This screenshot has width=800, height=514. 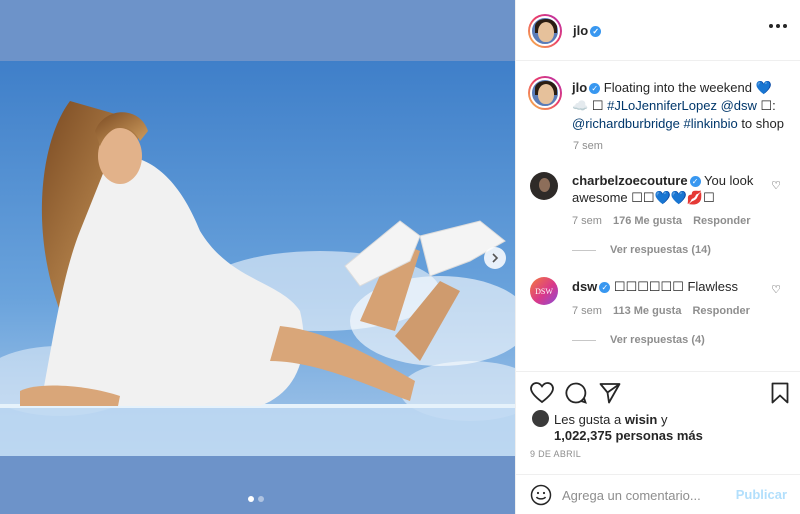 I want to click on likes-summary: Les gusta a wisin y, so click(x=610, y=419).